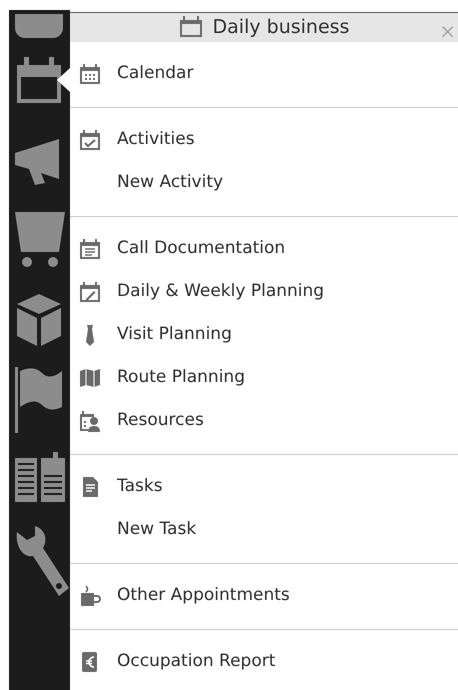 This screenshot has width=458, height=690. Describe the element at coordinates (170, 183) in the screenshot. I see `menu-item: New Activity` at that location.